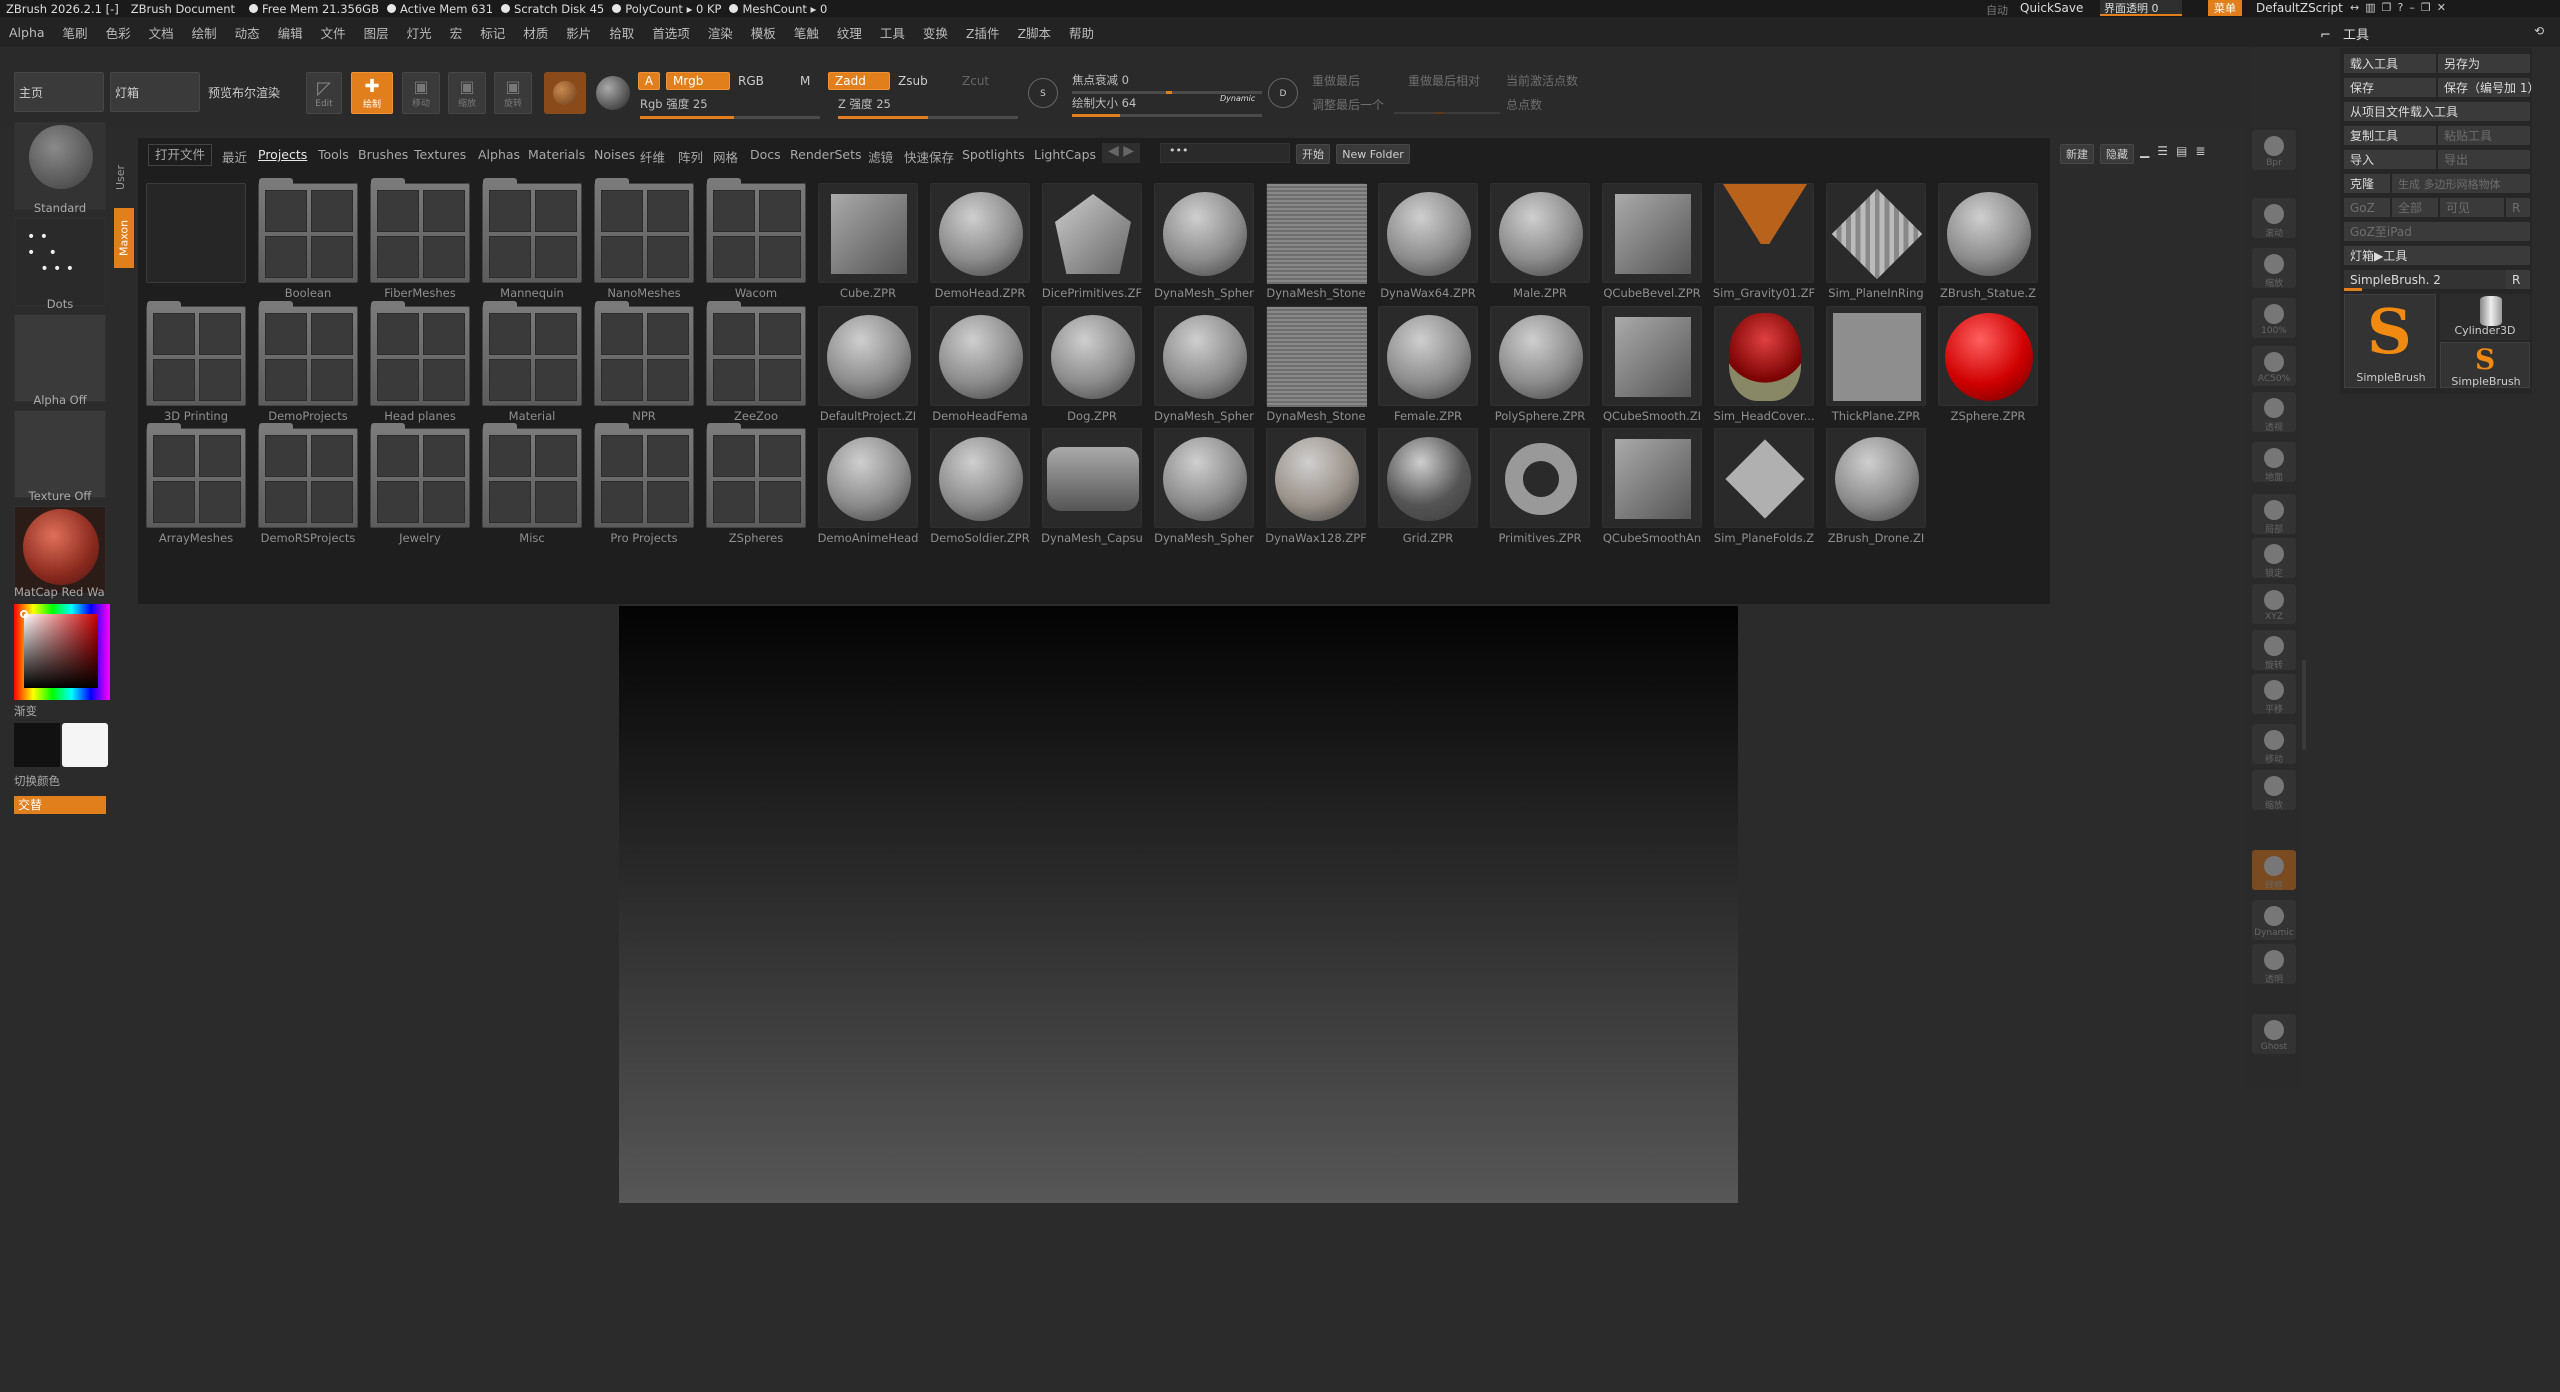 The image size is (2560, 1392). What do you see at coordinates (2274, 870) in the screenshot?
I see `shelf-button-14: 线框` at bounding box center [2274, 870].